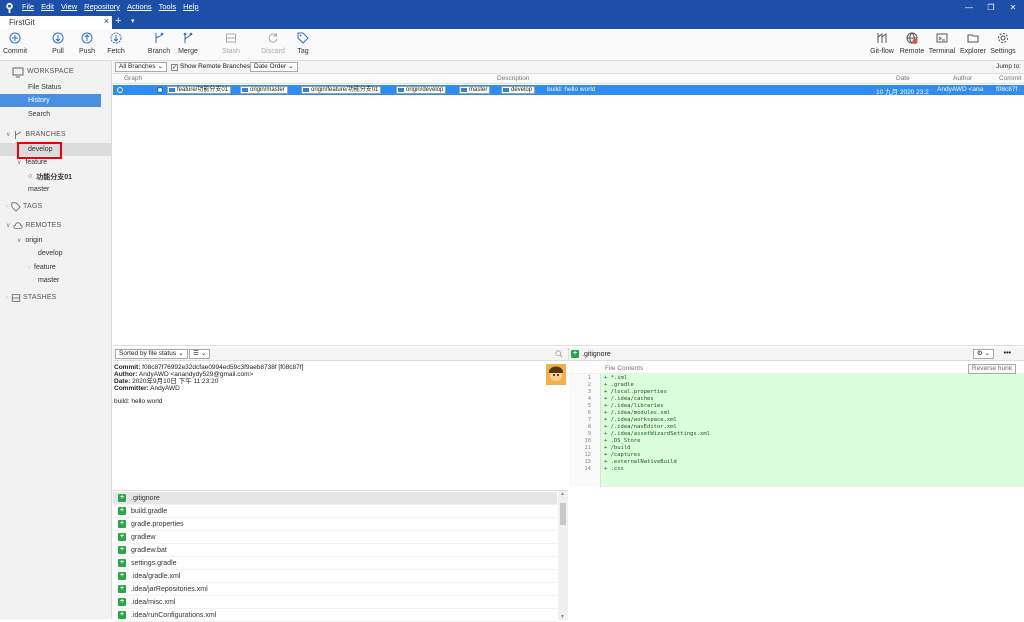 The width and height of the screenshot is (1024, 622). What do you see at coordinates (16, 206) in the screenshot?
I see `tag-icon` at bounding box center [16, 206].